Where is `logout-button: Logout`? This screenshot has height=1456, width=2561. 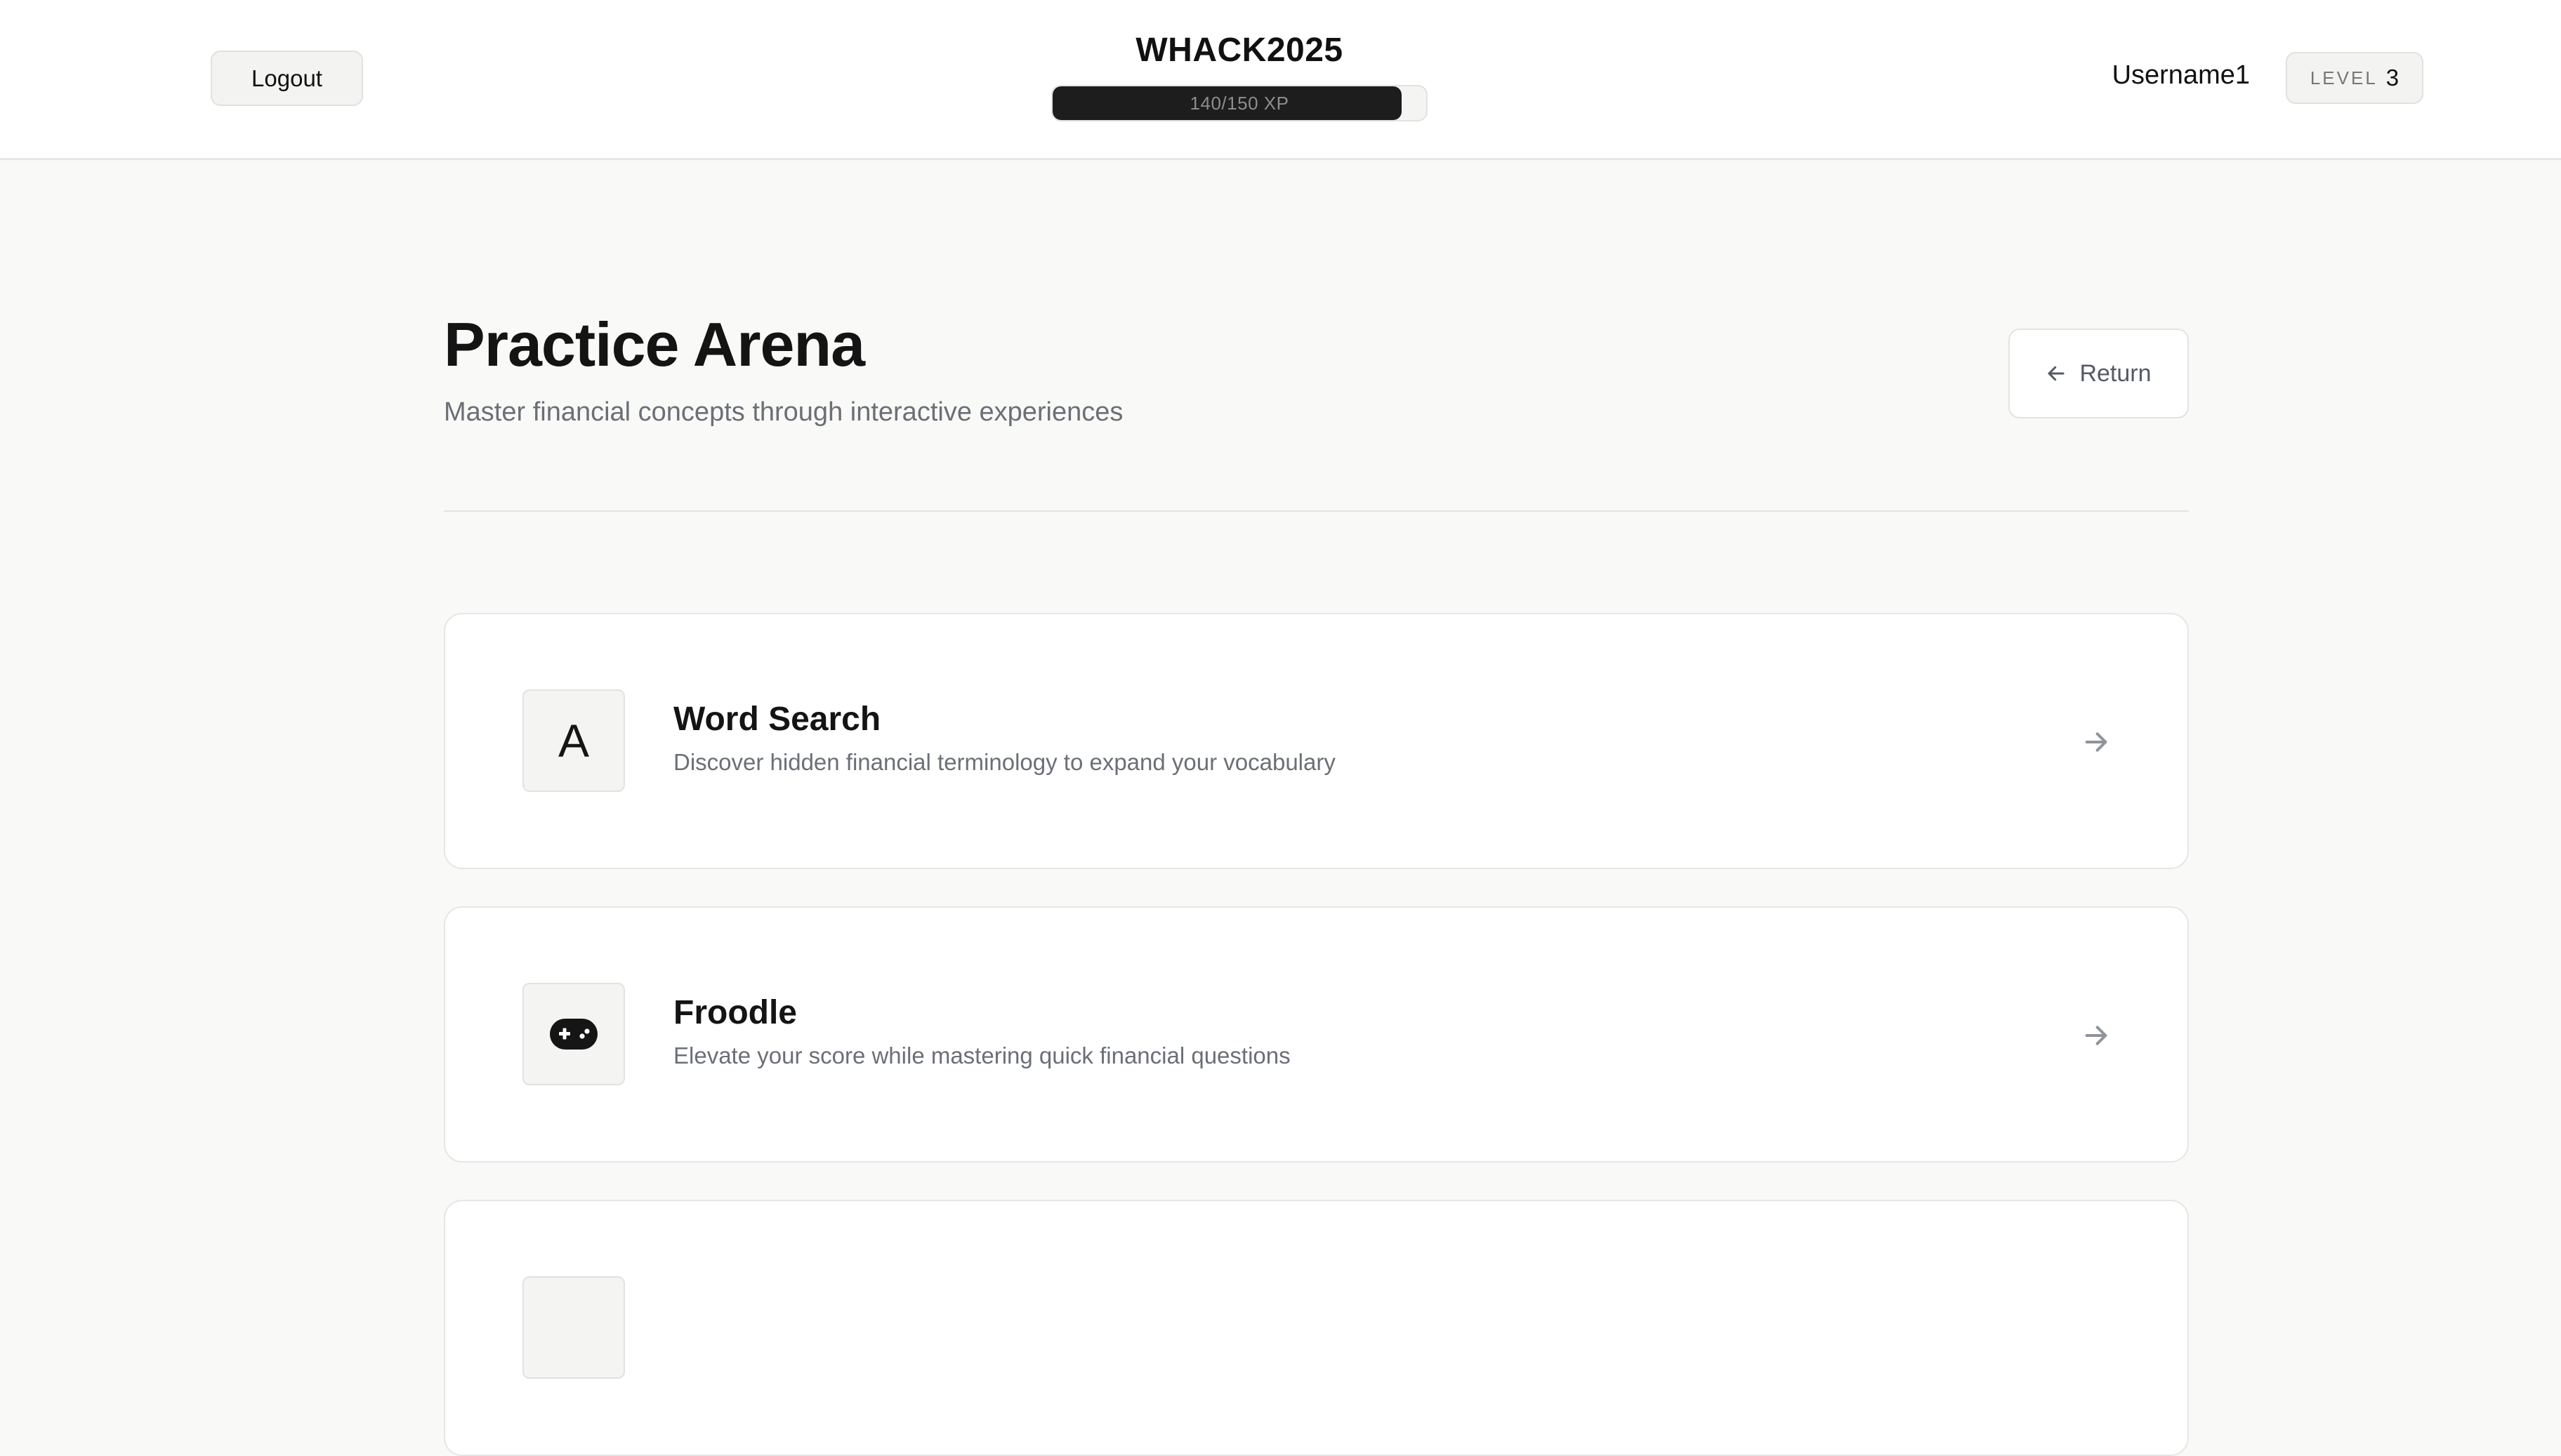
logout-button: Logout is located at coordinates (287, 78).